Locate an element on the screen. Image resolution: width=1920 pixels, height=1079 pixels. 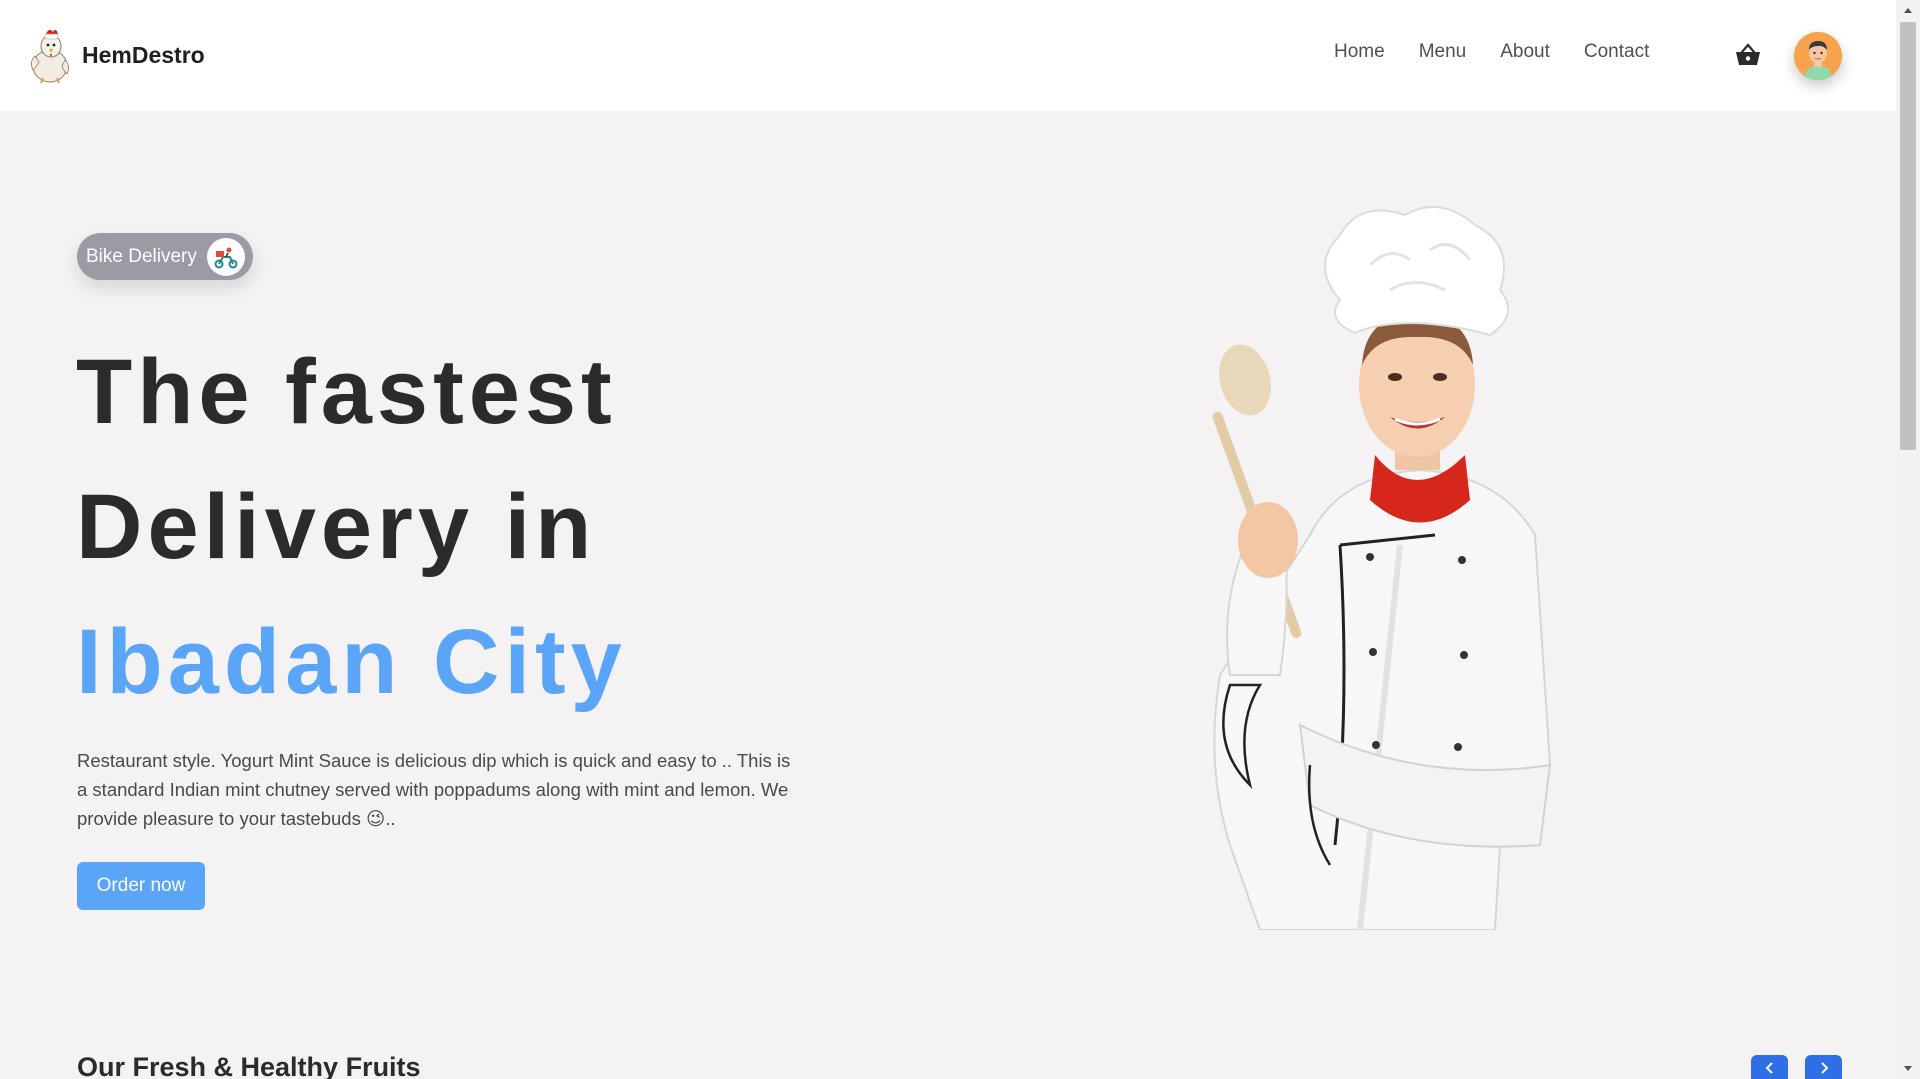
hero-title: The fastest Delivery in Ibadan City is located at coordinates (351, 527).